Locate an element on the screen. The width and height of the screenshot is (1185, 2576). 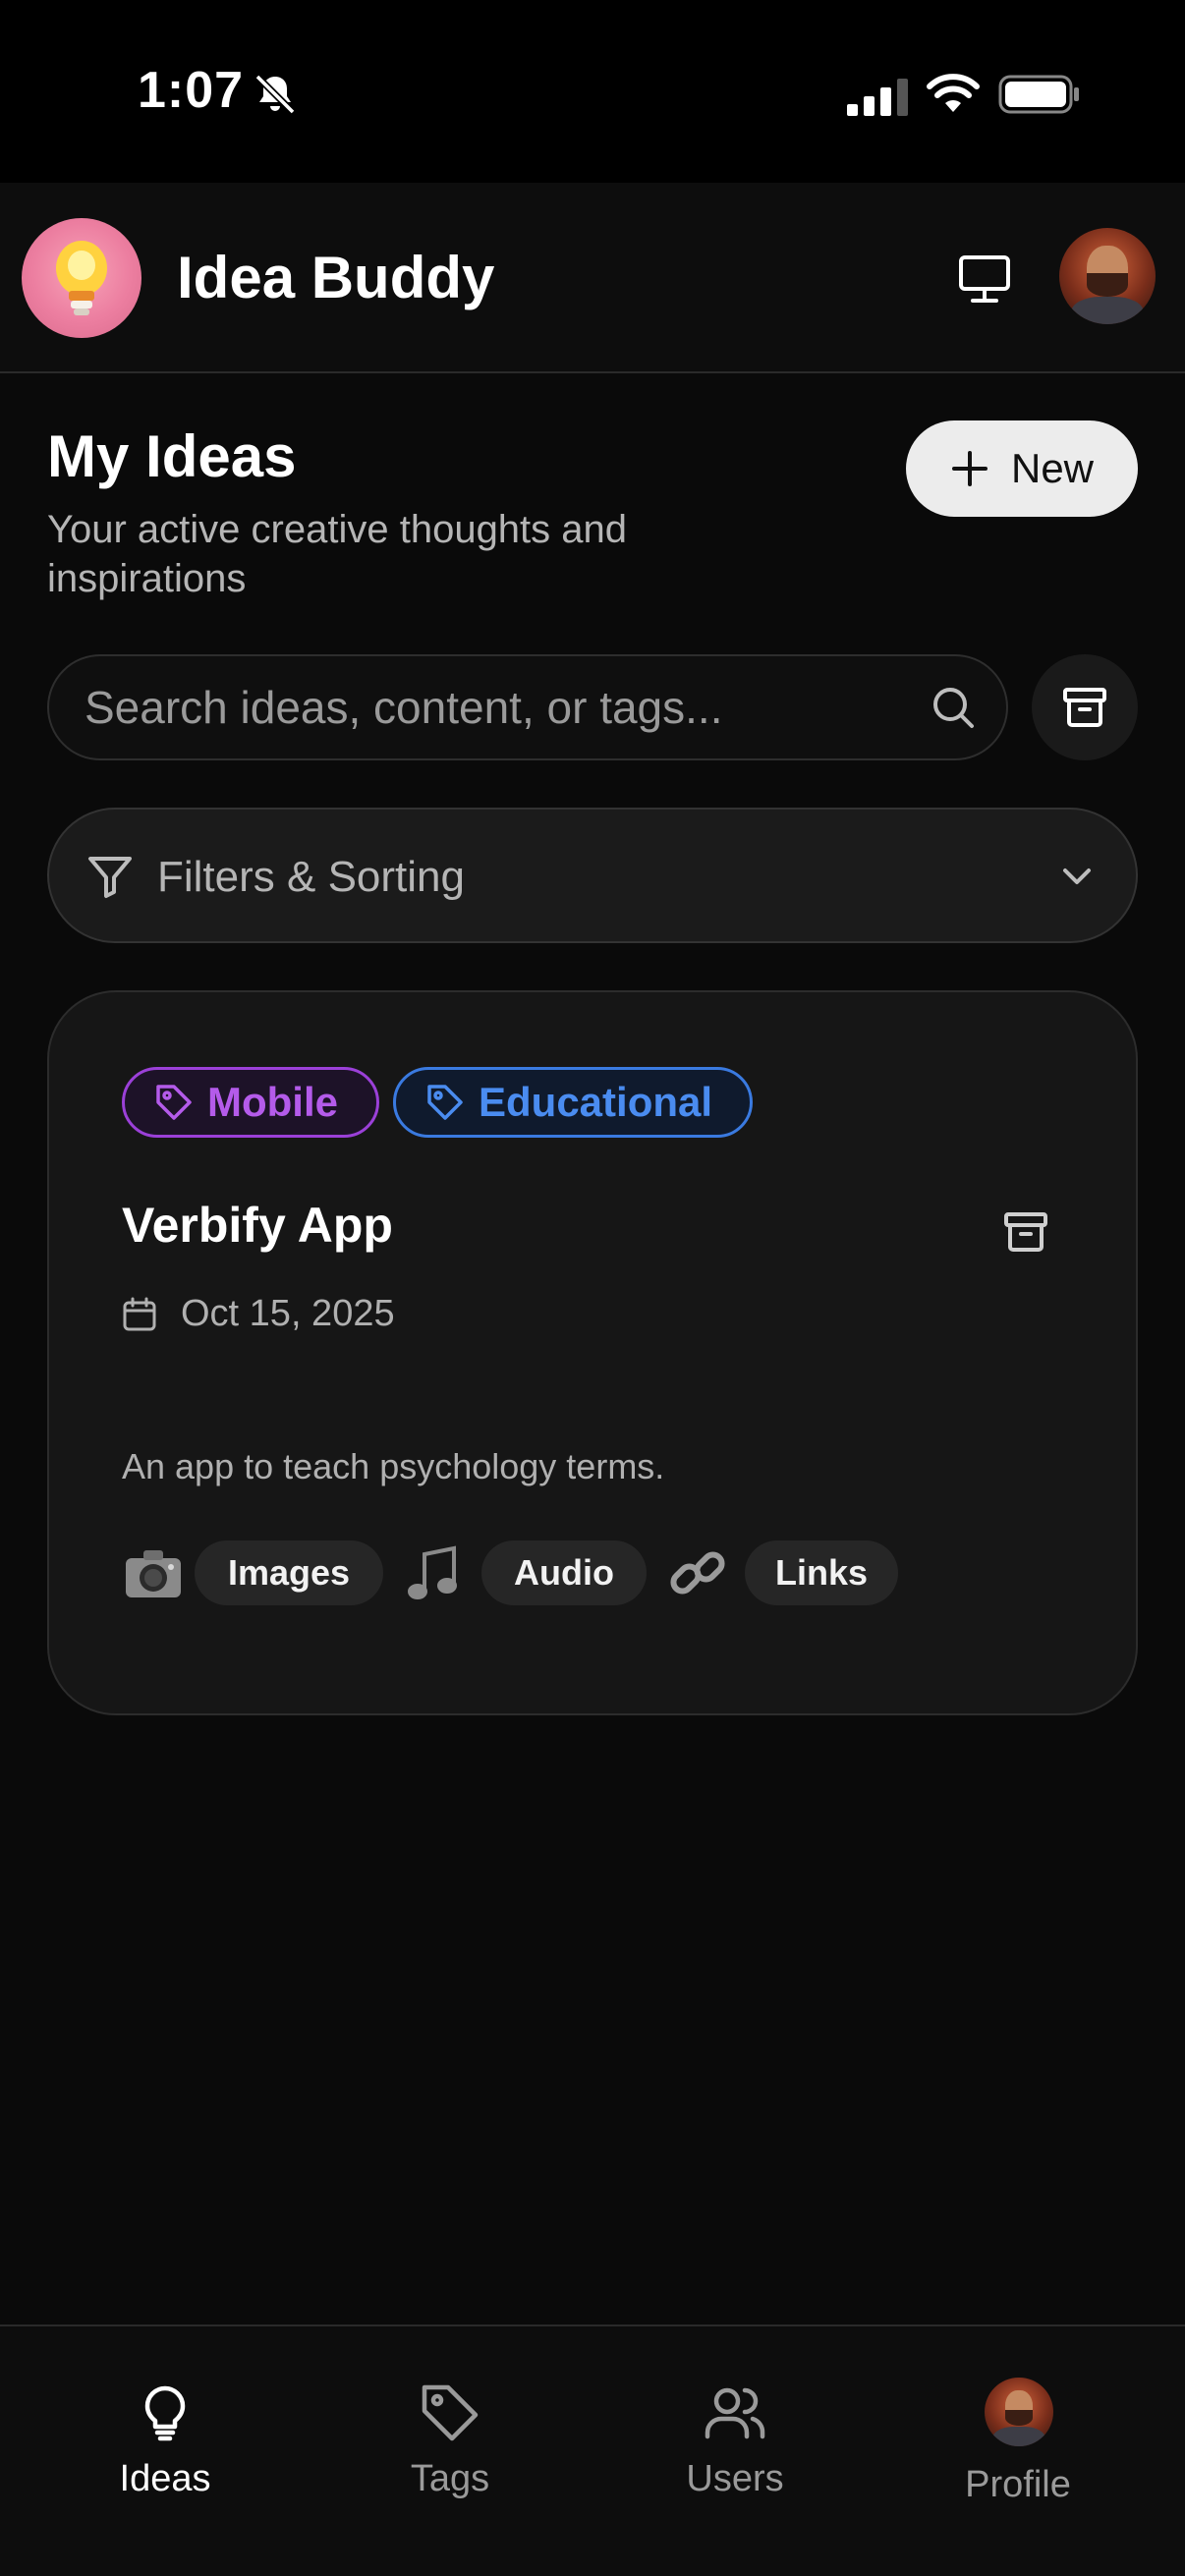
monitor-icon is located at coordinates (985, 279).